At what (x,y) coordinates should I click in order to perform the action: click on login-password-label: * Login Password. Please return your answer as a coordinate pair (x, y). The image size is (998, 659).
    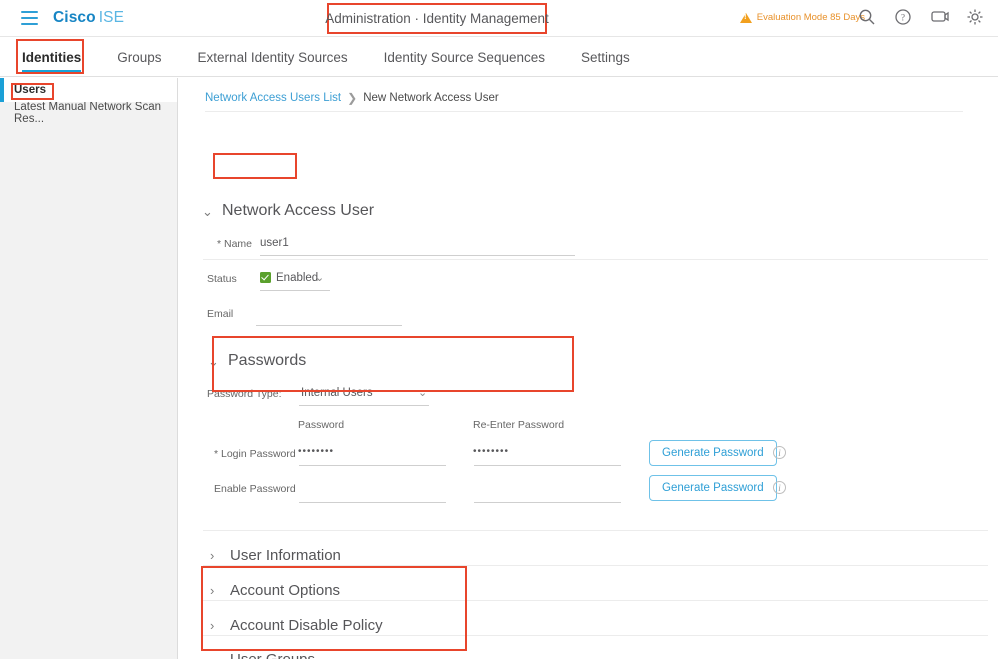
    Looking at the image, I should click on (255, 454).